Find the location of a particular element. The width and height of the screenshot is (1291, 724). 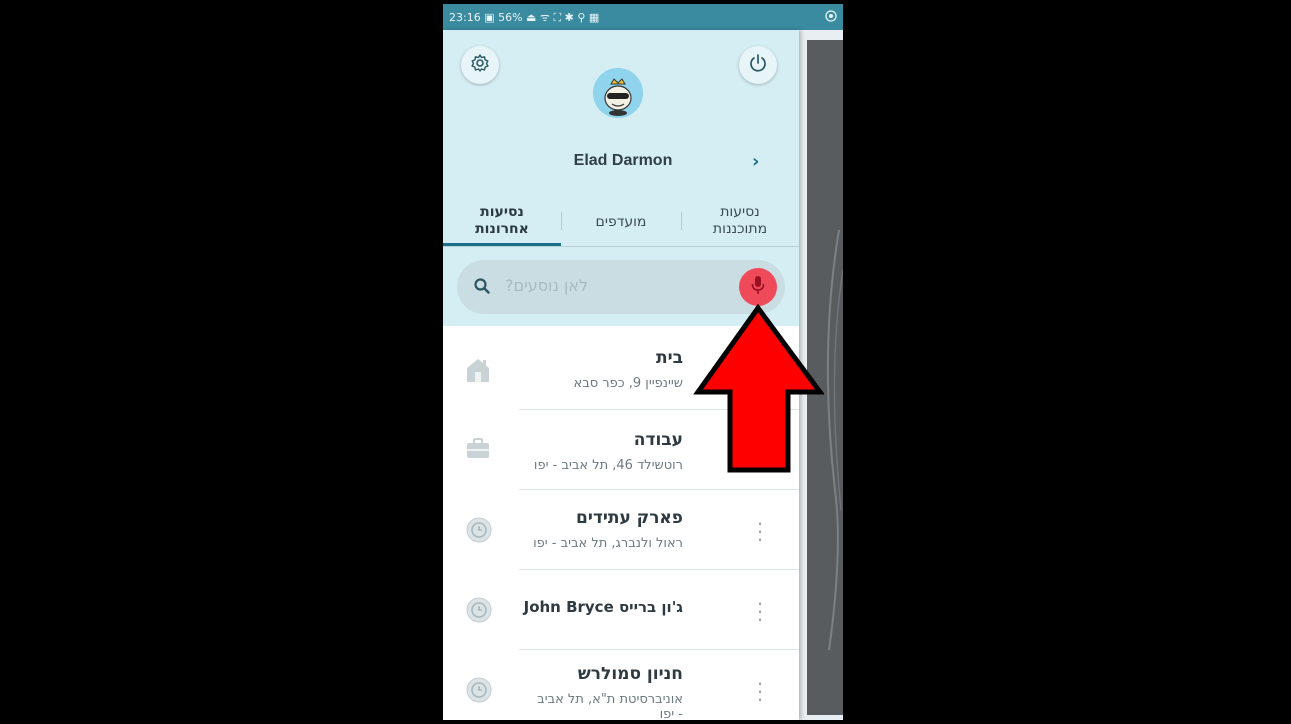

power-icon is located at coordinates (758, 65).